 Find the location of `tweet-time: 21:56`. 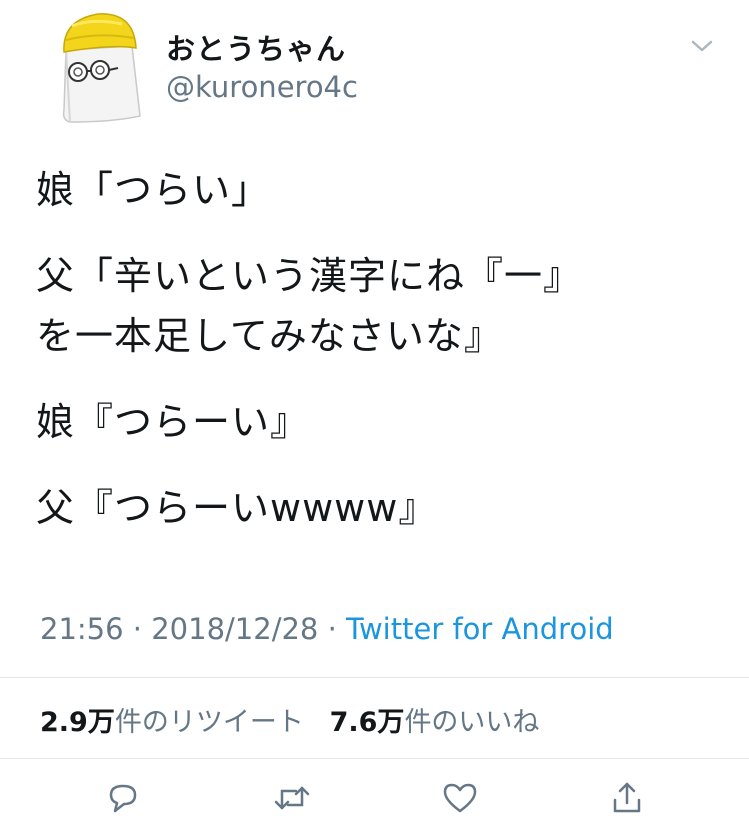

tweet-time: 21:56 is located at coordinates (82, 629).